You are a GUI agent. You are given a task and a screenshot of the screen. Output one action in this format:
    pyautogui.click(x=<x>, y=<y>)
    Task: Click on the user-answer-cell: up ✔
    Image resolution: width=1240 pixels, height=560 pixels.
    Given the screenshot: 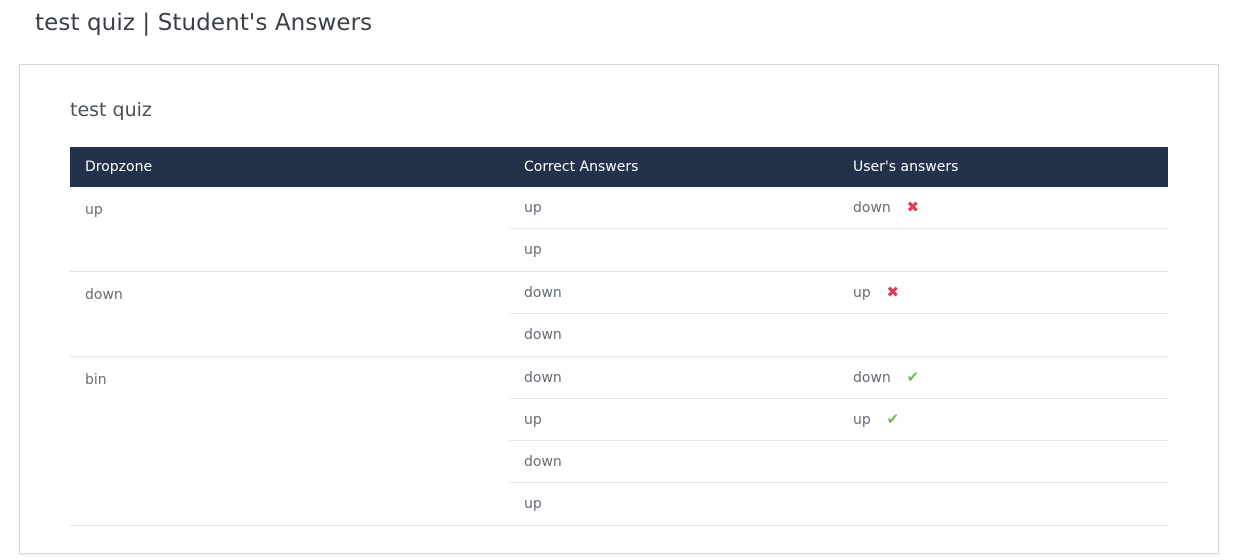 What is the action you would take?
    pyautogui.click(x=1003, y=420)
    